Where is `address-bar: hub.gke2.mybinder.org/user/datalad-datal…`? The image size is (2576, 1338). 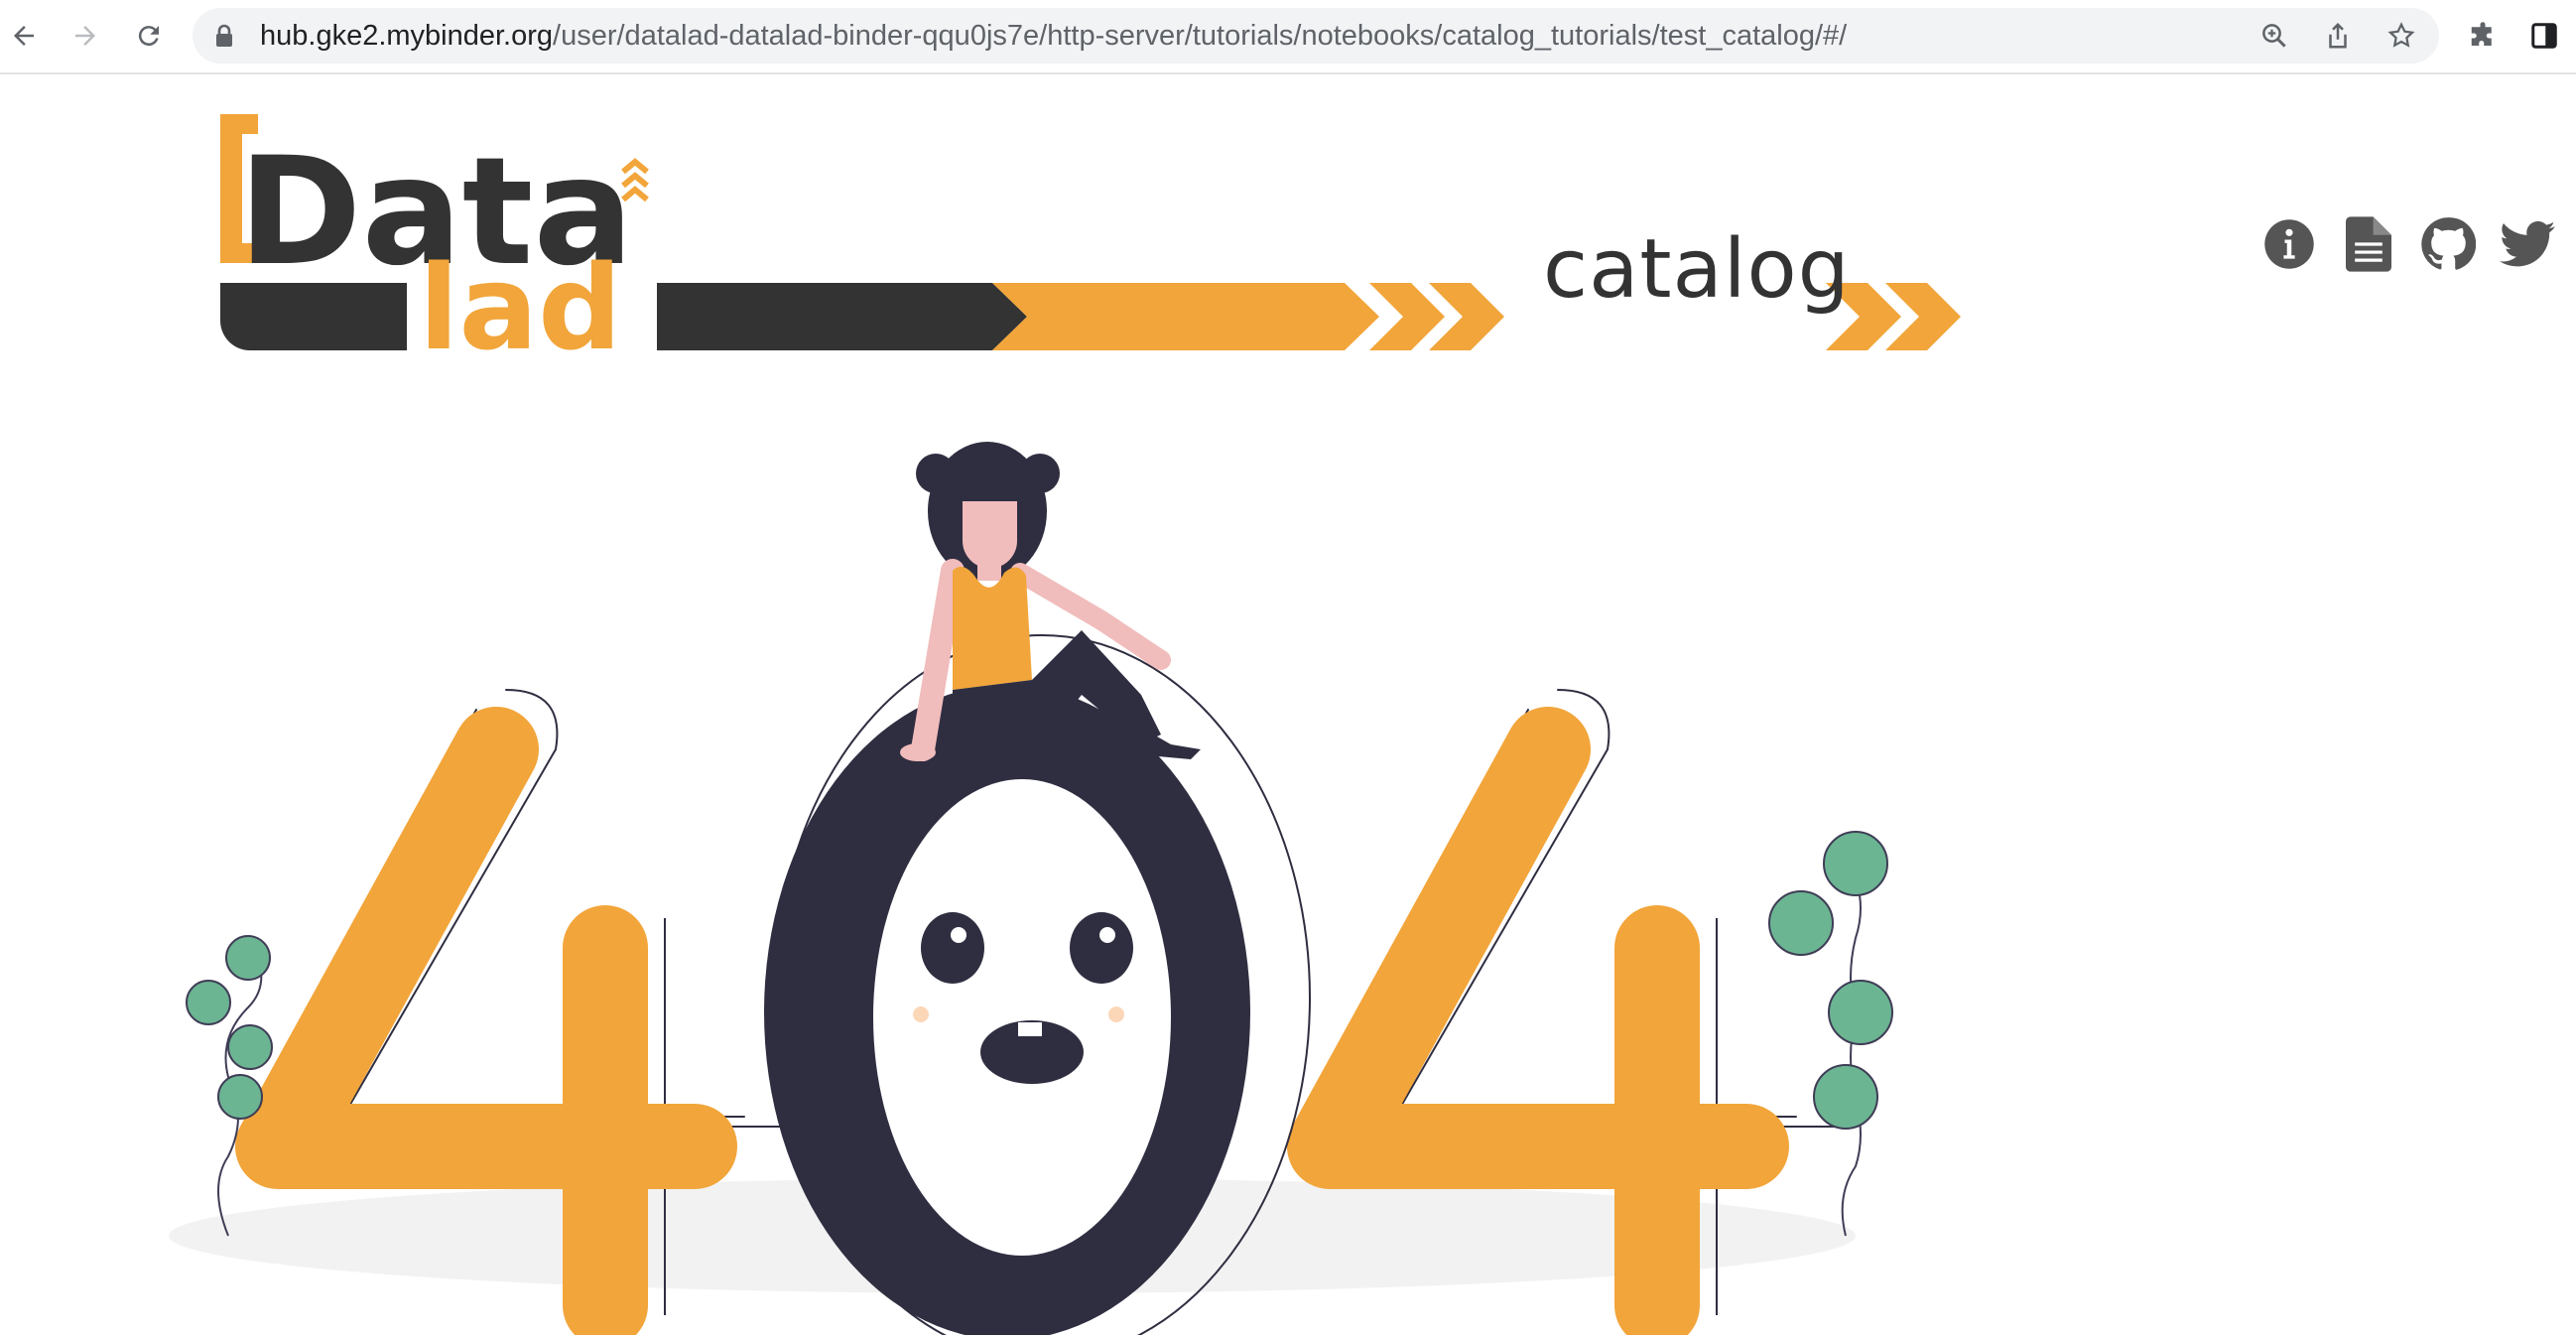
address-bar: hub.gke2.mybinder.org/user/datalad-datal… is located at coordinates (1316, 36).